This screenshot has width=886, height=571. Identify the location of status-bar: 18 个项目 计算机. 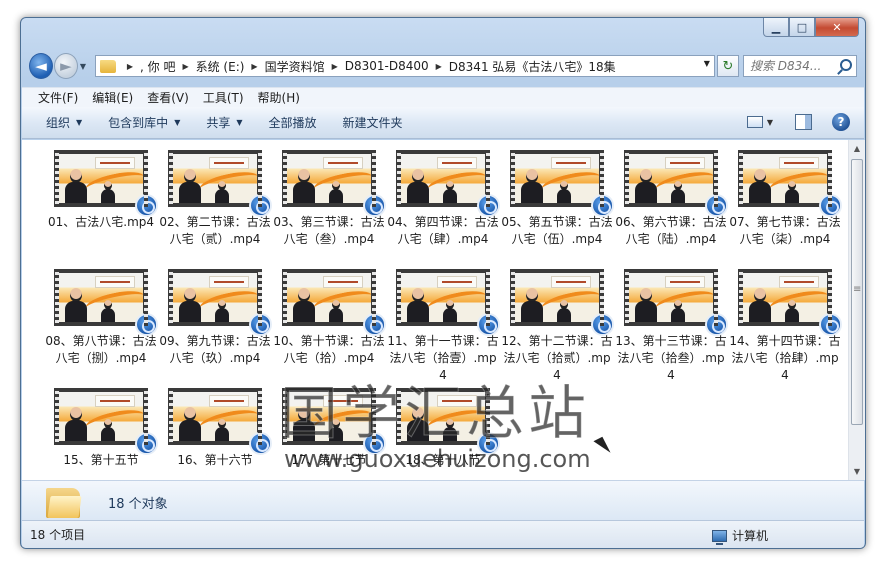
(443, 534).